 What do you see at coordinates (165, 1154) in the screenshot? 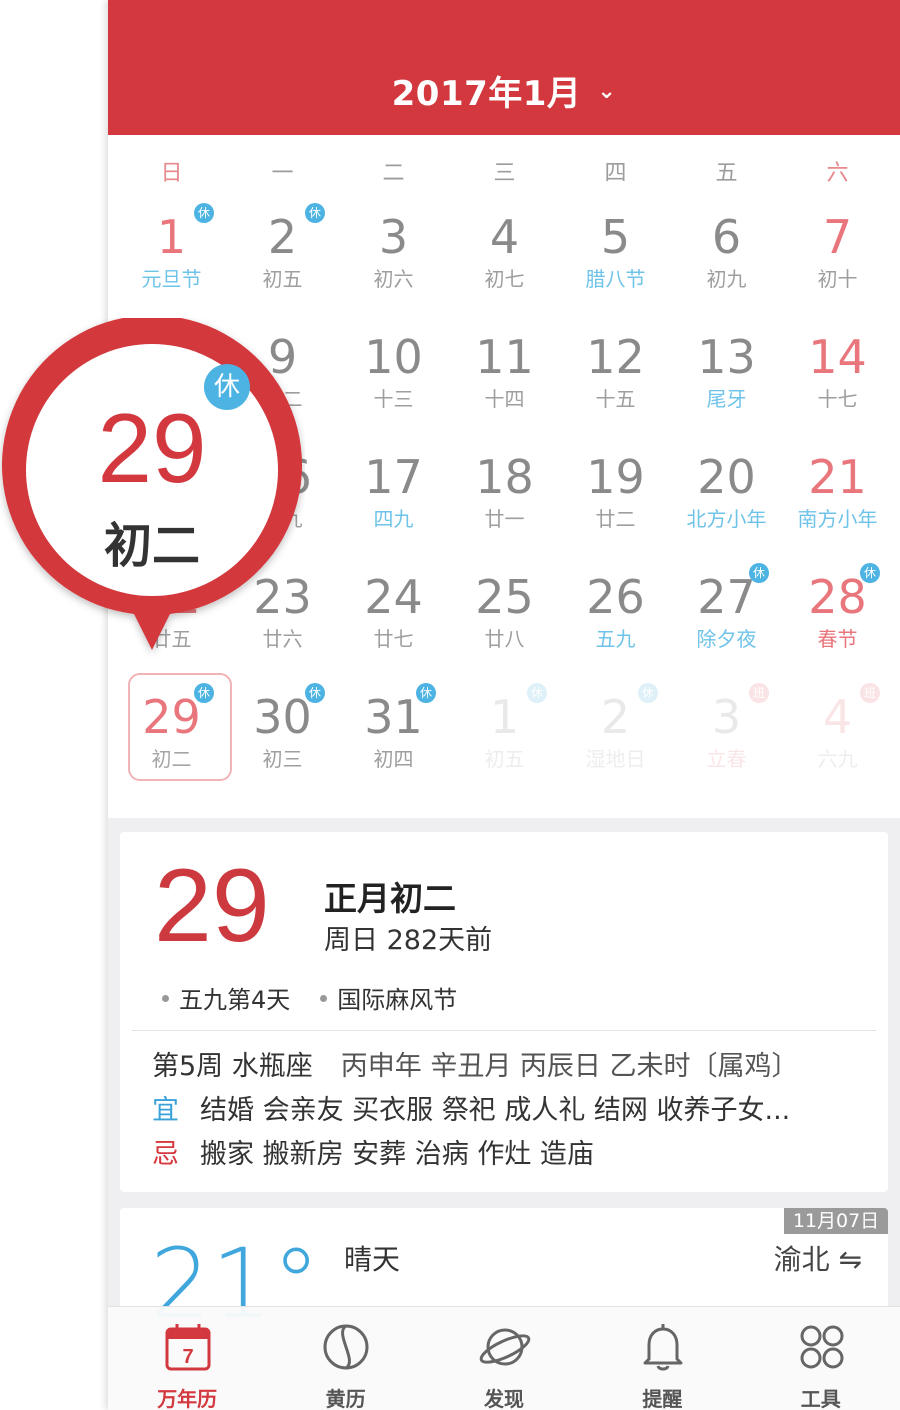
I see `avoid-label: 忌` at bounding box center [165, 1154].